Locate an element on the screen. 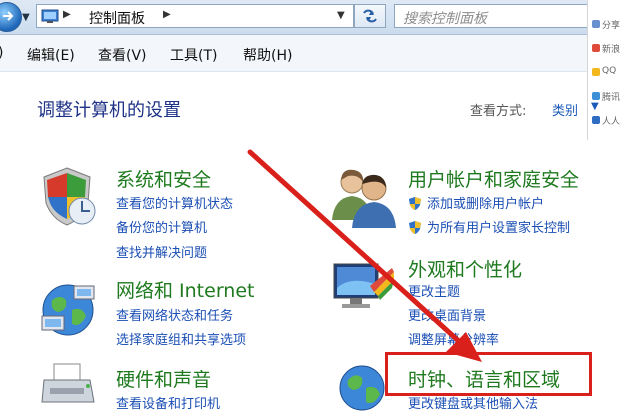 The image size is (640, 412). link-change-desktop-background: 更改桌面背景 is located at coordinates (447, 314).